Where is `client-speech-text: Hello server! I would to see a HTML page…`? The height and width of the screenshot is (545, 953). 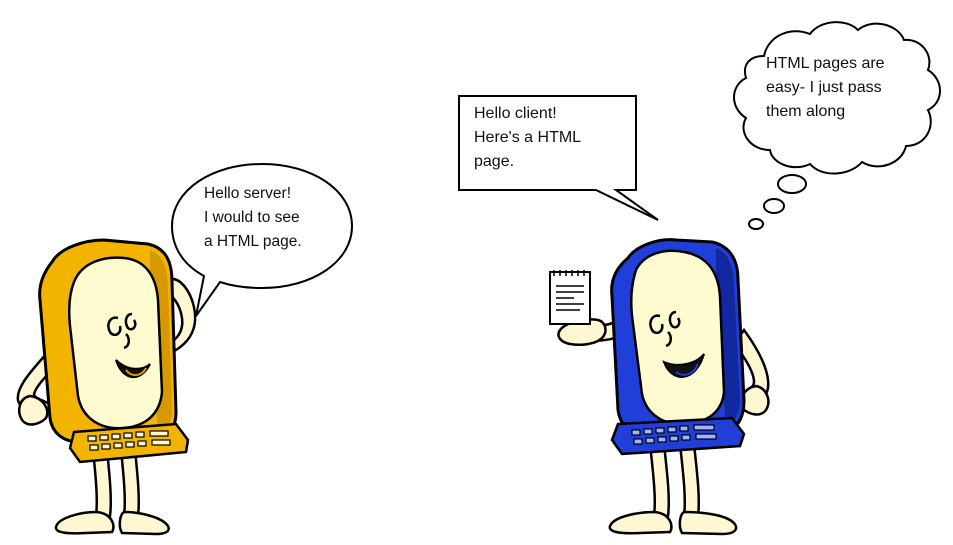
client-speech-text: Hello server! I would to see a HTML page… is located at coordinates (253, 218).